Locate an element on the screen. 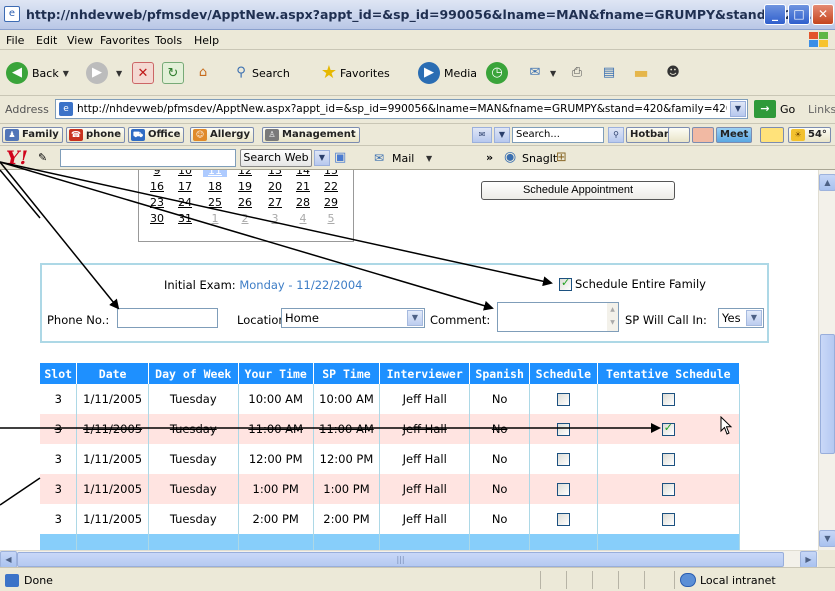  calendar-day: 20 is located at coordinates (275, 186).